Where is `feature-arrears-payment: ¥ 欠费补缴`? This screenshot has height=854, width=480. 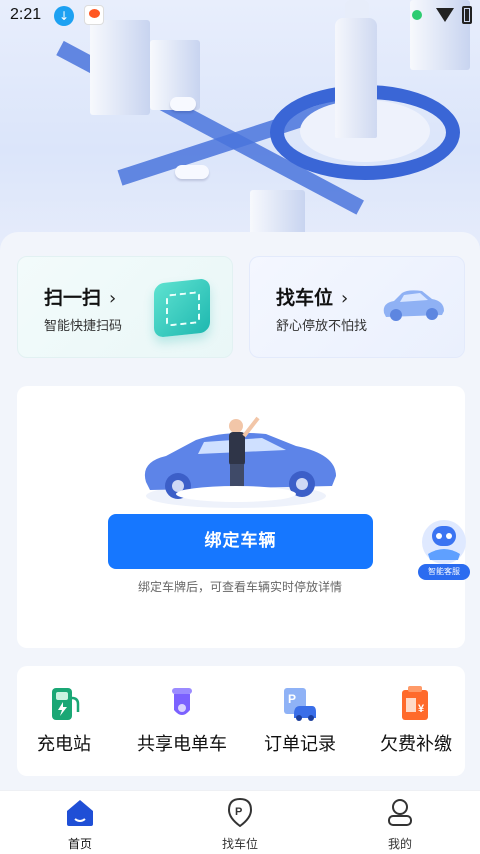 feature-arrears-payment: ¥ 欠费补缴 is located at coordinates (416, 721).